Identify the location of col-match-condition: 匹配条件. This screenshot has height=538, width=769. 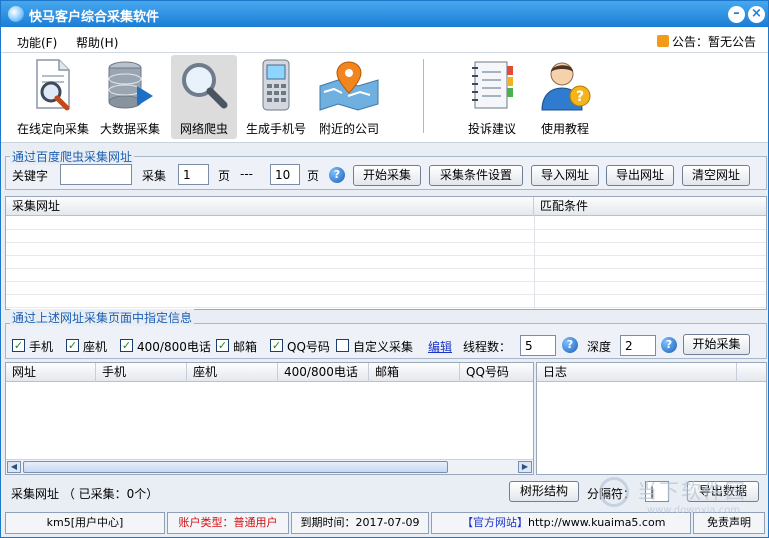
(650, 206).